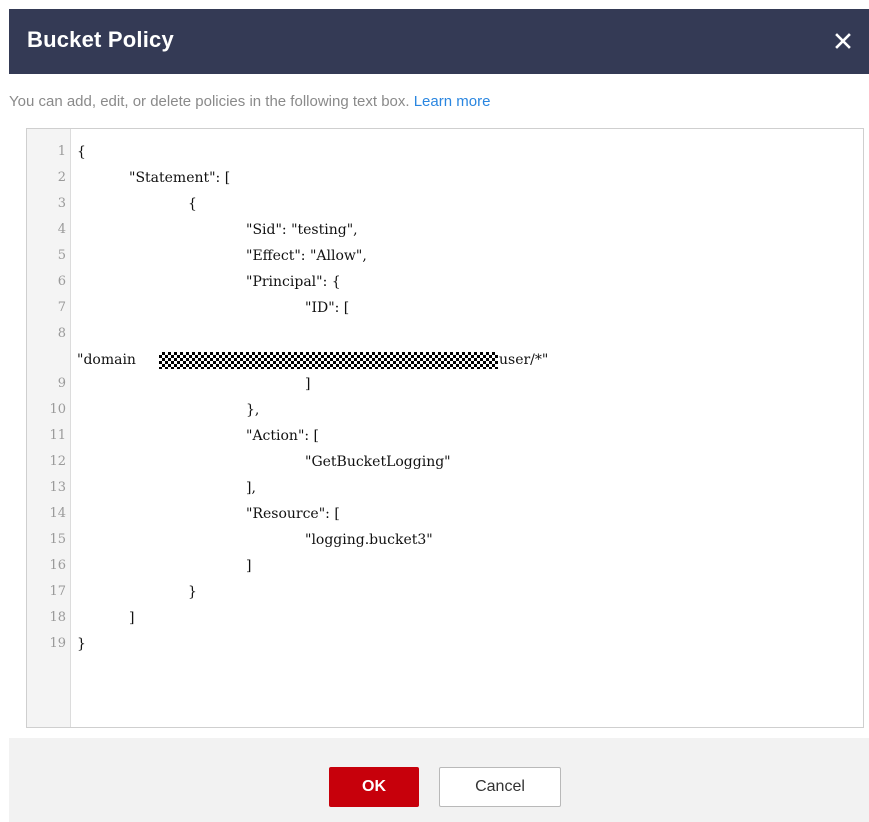 The image size is (869, 822). I want to click on code-line: "Principal": {, so click(293, 282).